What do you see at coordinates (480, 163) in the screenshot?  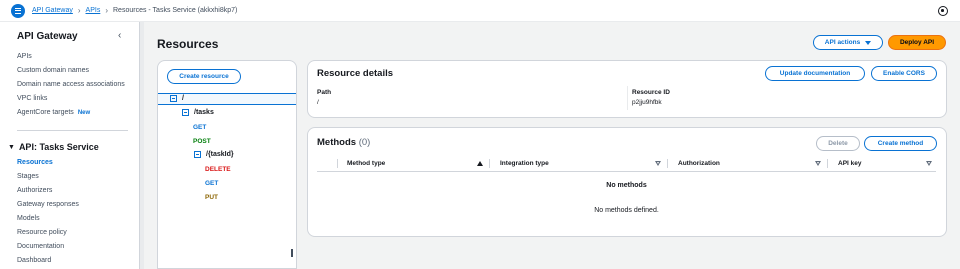 I see `sort-ascending-icon` at bounding box center [480, 163].